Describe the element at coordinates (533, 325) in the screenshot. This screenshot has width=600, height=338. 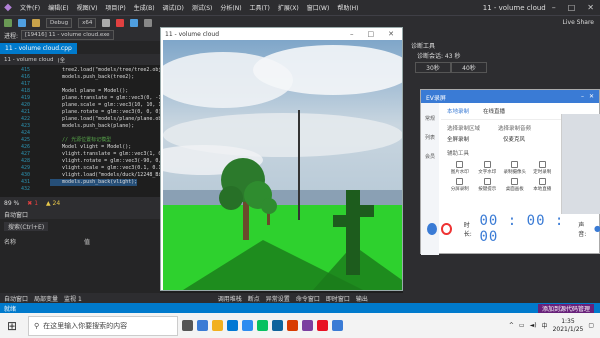
I see `volume-icon: ◄)` at that location.